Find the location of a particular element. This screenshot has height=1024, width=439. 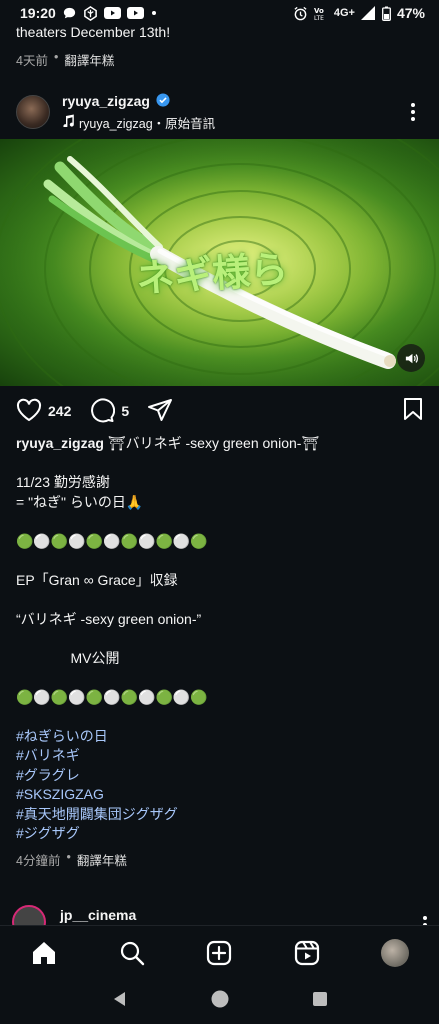

hashtag-link: #ジグザグ is located at coordinates (219, 834).